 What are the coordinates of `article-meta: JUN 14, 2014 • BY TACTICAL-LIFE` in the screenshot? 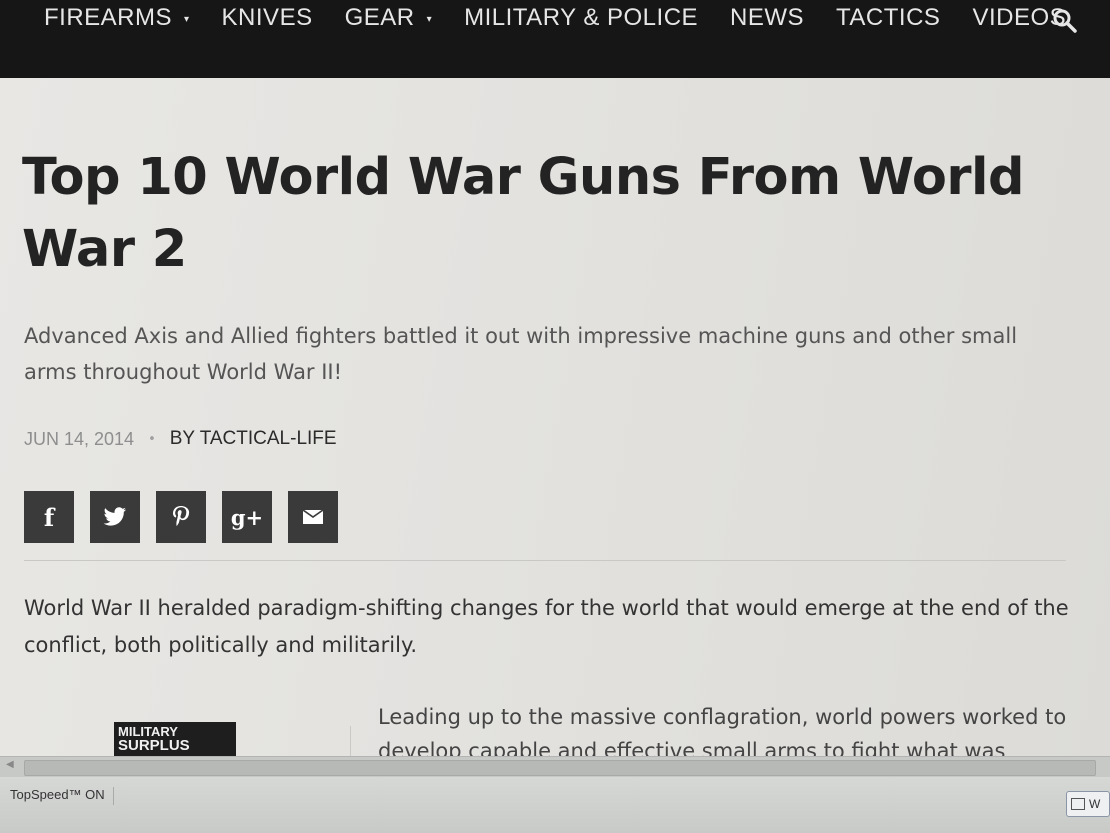 It's located at (180, 439).